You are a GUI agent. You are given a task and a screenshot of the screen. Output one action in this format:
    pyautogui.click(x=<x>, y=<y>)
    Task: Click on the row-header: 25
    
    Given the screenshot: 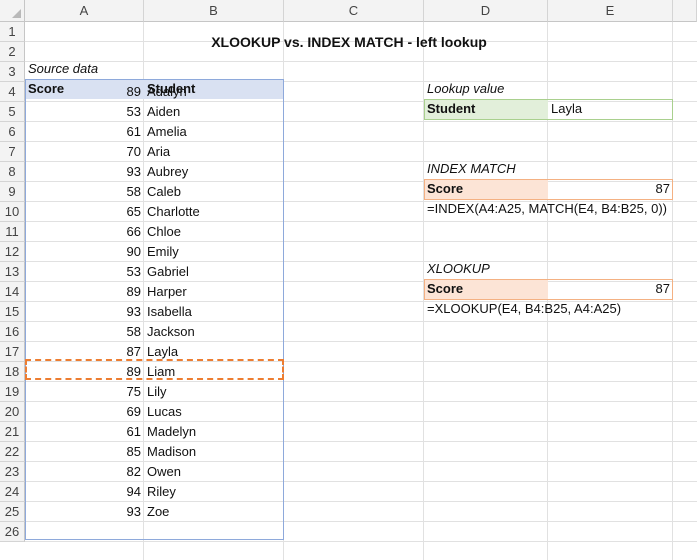 What is the action you would take?
    pyautogui.click(x=12, y=512)
    